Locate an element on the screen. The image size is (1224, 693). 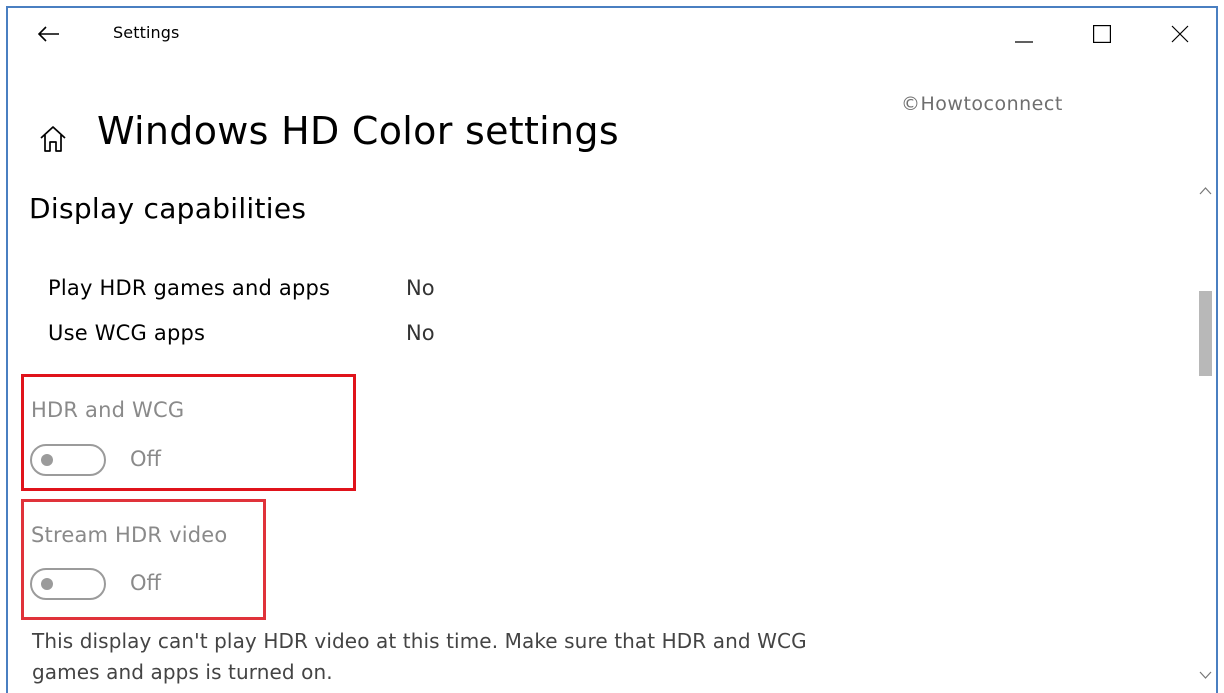
highlight-box-stream-hdr is located at coordinates (143, 559).